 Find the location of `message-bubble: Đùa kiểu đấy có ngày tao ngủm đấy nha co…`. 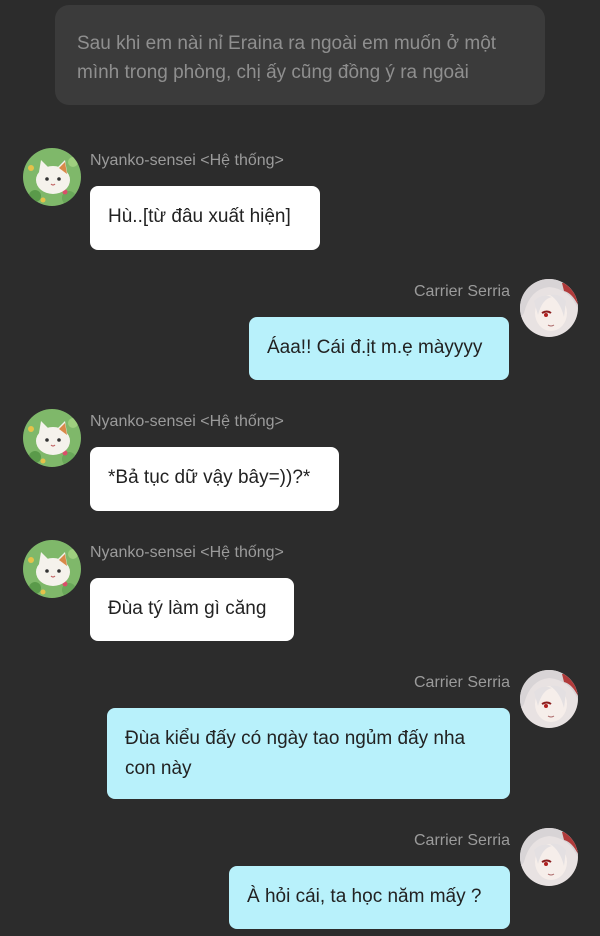

message-bubble: Đùa kiểu đấy có ngày tao ngủm đấy nha co… is located at coordinates (308, 753).